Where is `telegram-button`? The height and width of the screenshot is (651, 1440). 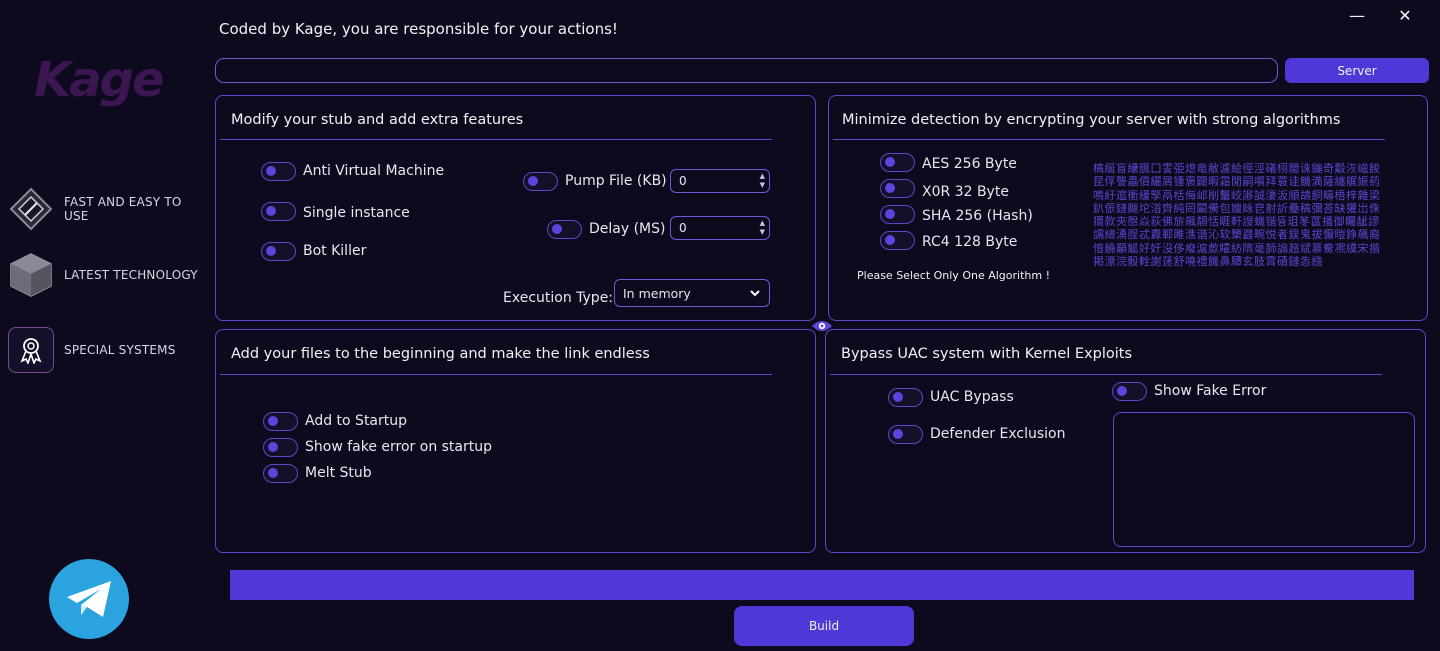 telegram-button is located at coordinates (89, 599).